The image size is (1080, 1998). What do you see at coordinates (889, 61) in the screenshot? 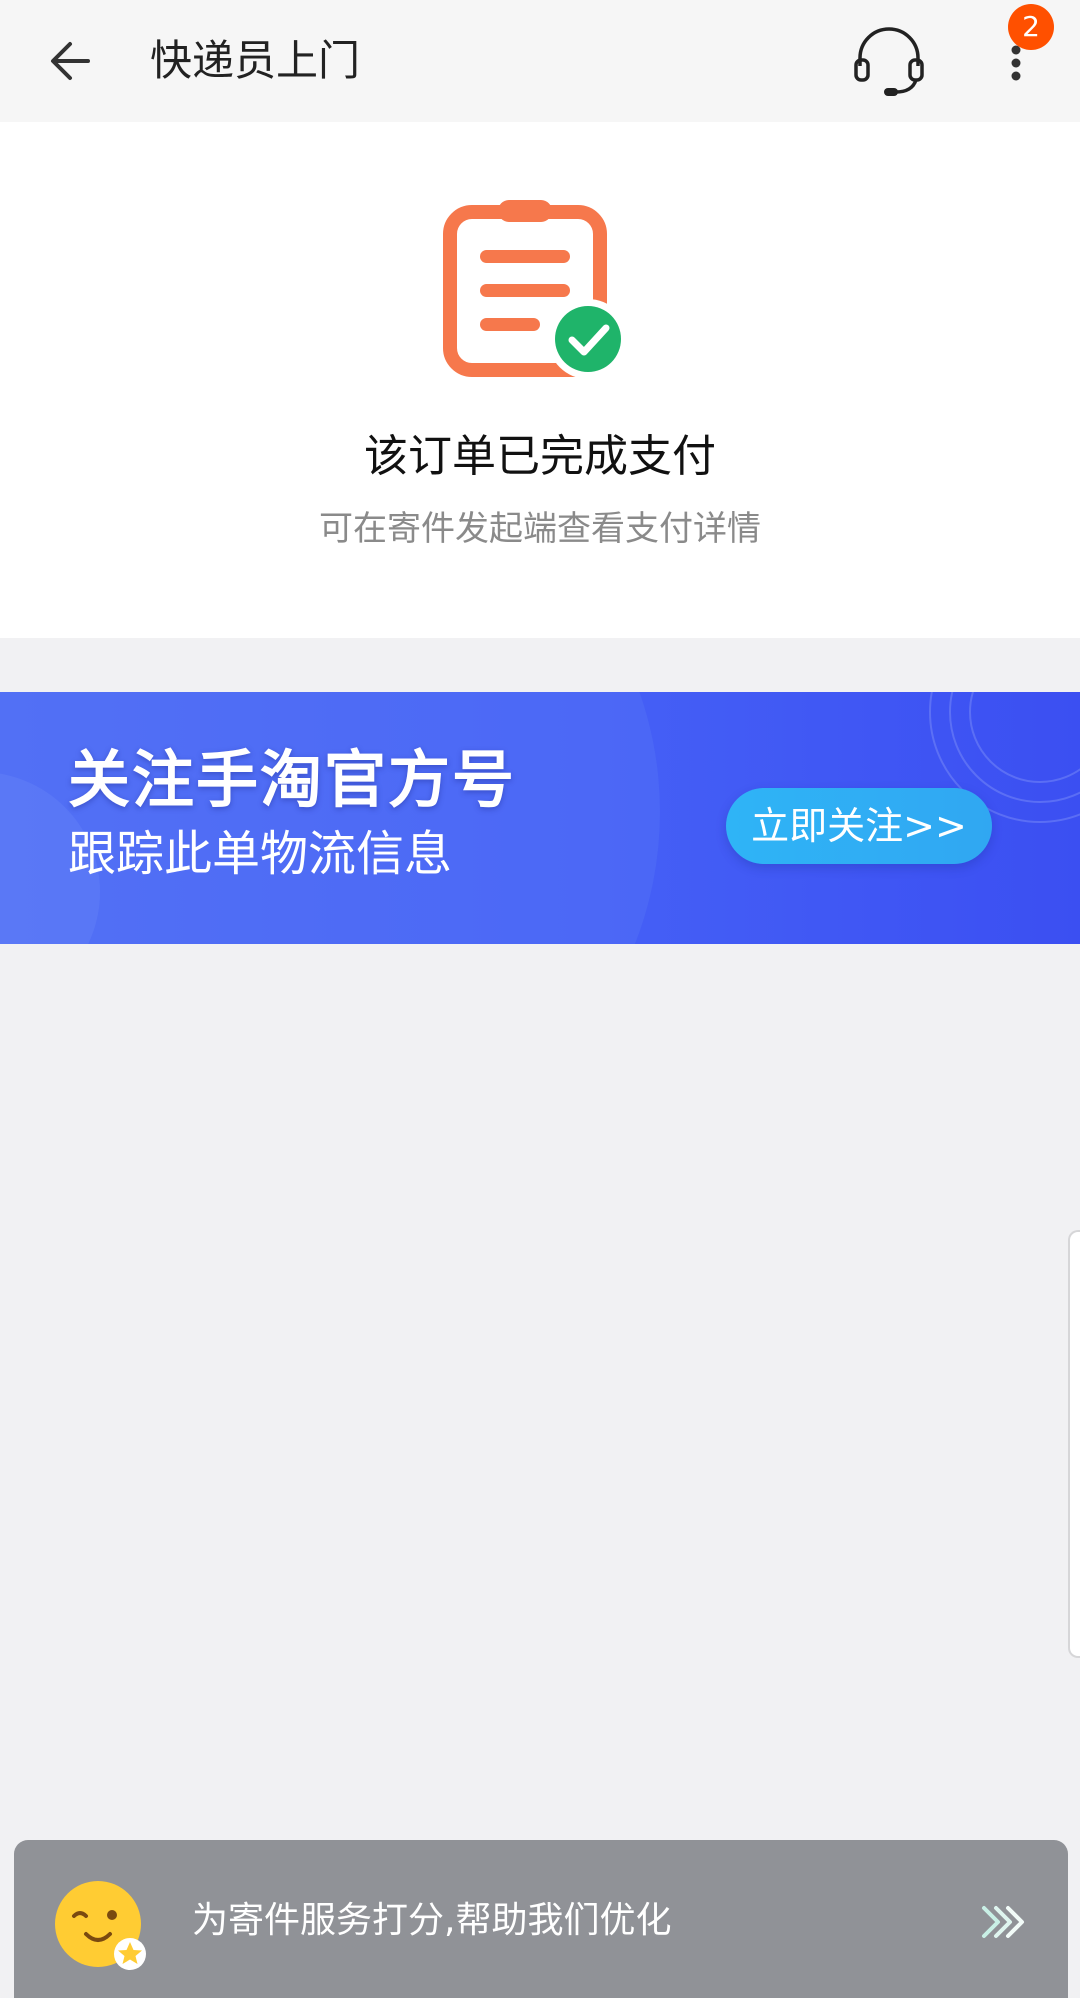
I see `headset-icon` at bounding box center [889, 61].